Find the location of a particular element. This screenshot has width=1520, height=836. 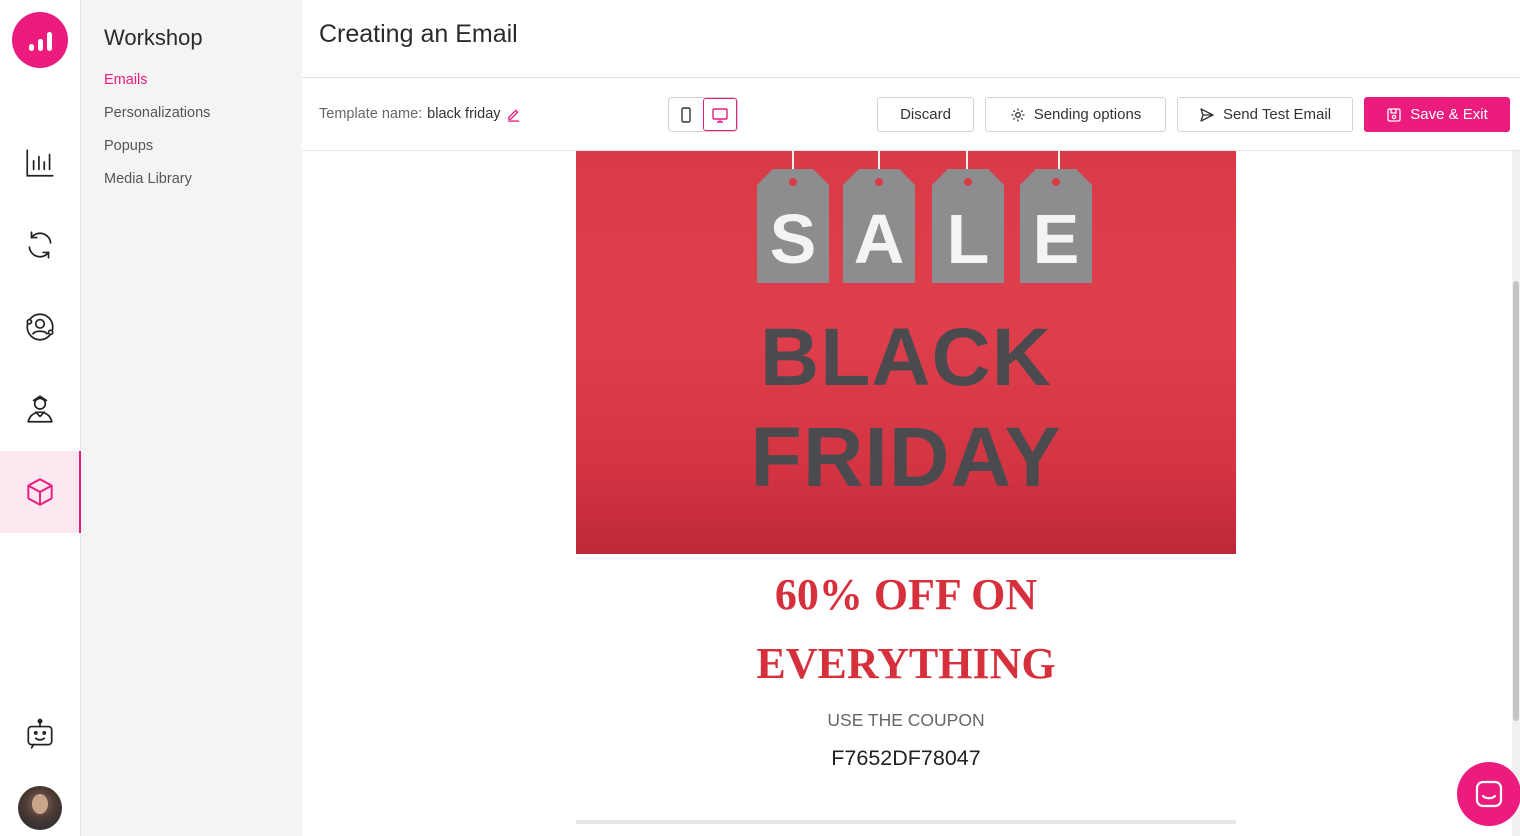

chat-icon is located at coordinates (1489, 794).